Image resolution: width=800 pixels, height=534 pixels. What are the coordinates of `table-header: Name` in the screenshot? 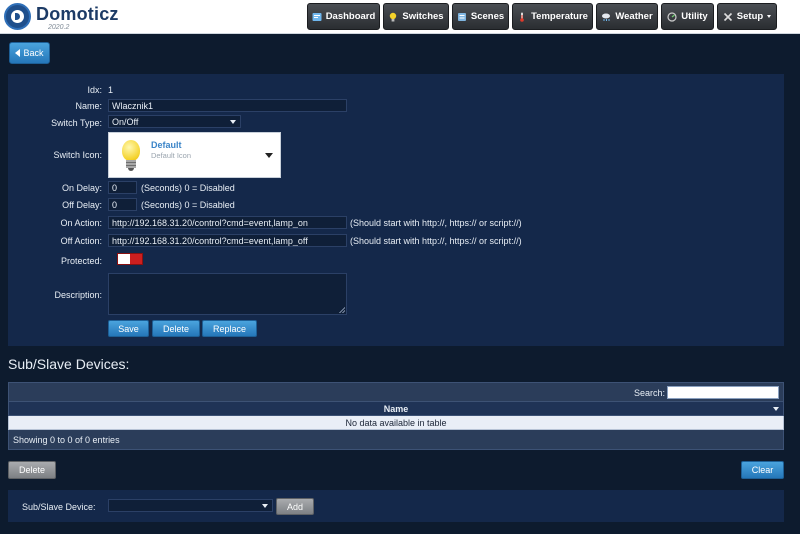 It's located at (396, 409).